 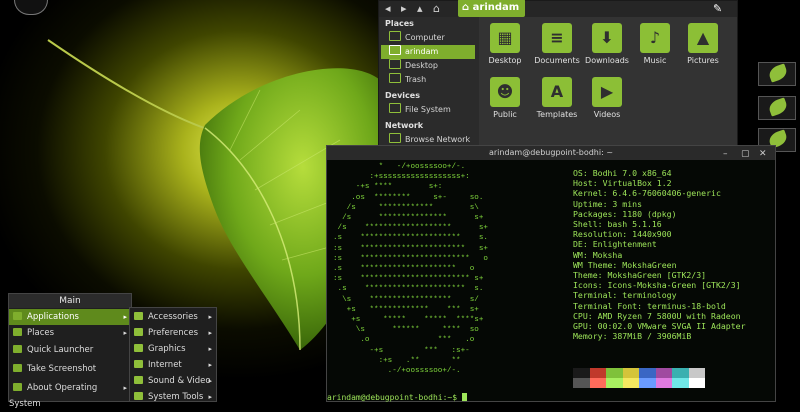 What do you see at coordinates (428, 110) in the screenshot?
I see `sidebar-item-file-system: File System` at bounding box center [428, 110].